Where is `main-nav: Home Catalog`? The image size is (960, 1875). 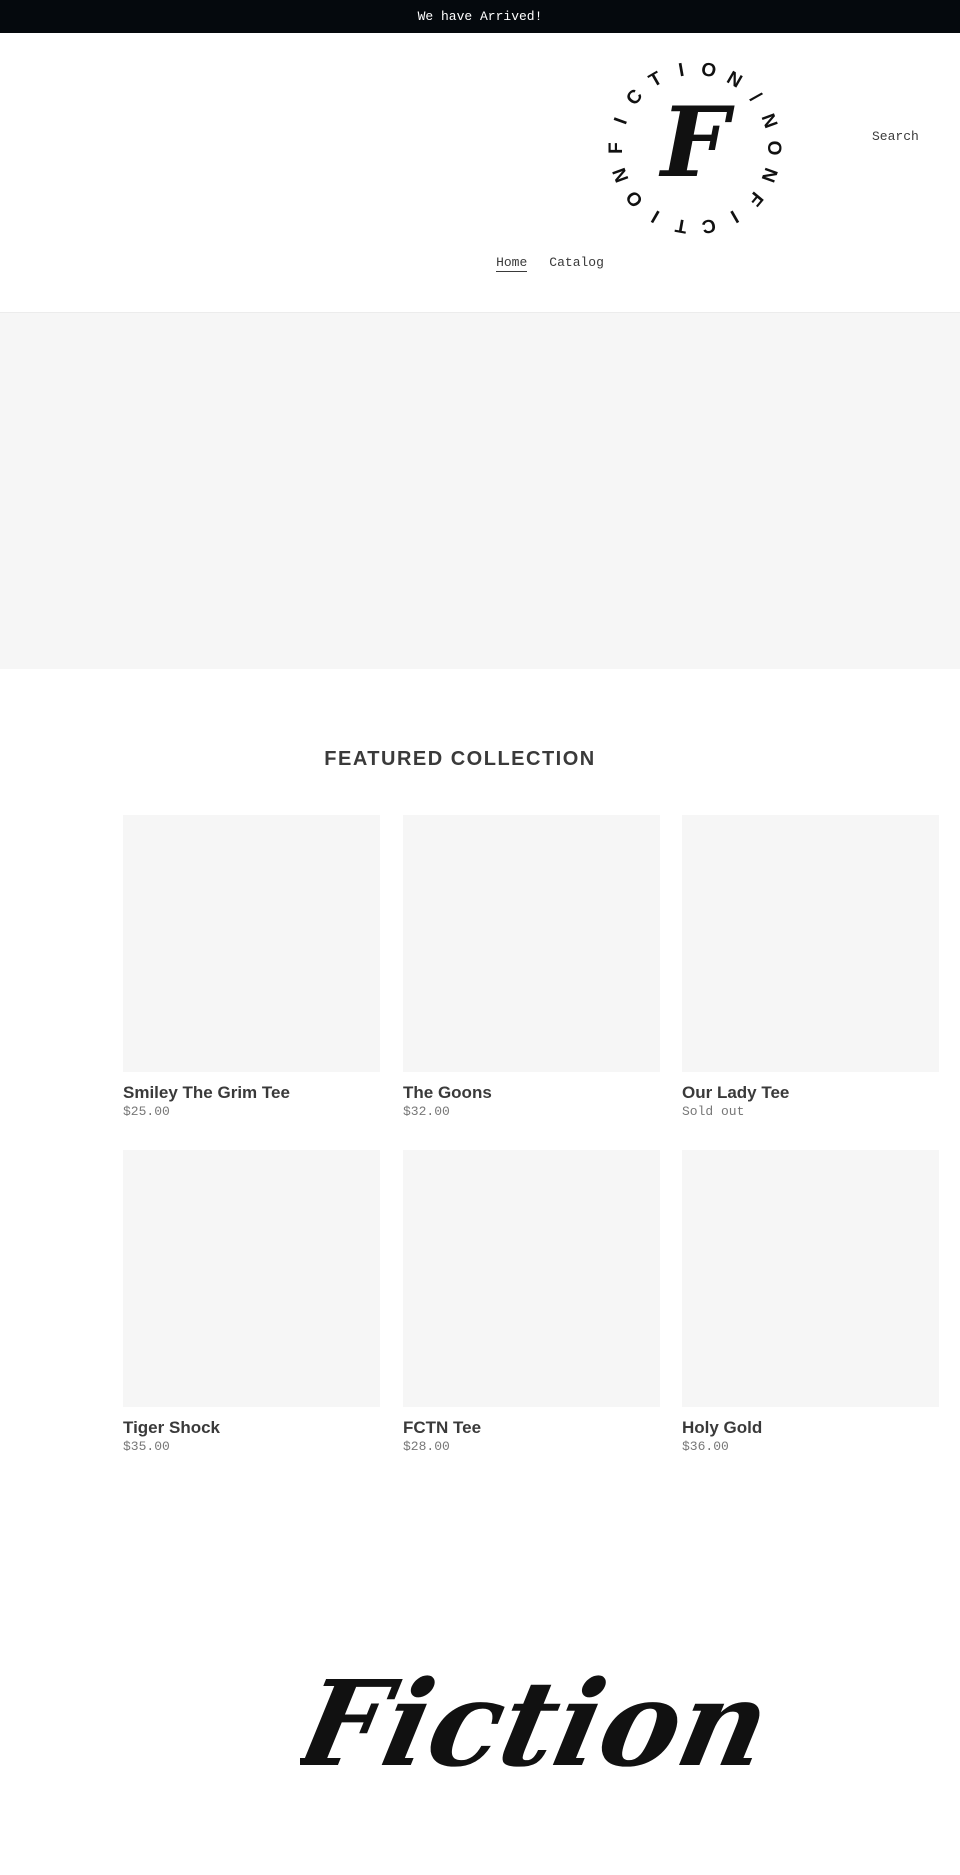
main-nav: Home Catalog is located at coordinates (515, 263).